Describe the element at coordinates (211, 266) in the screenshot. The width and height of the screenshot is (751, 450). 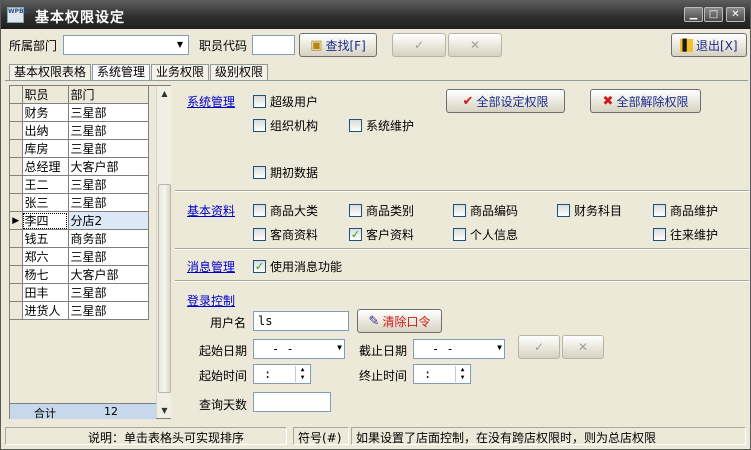
I see `section-message: 消息管理` at that location.